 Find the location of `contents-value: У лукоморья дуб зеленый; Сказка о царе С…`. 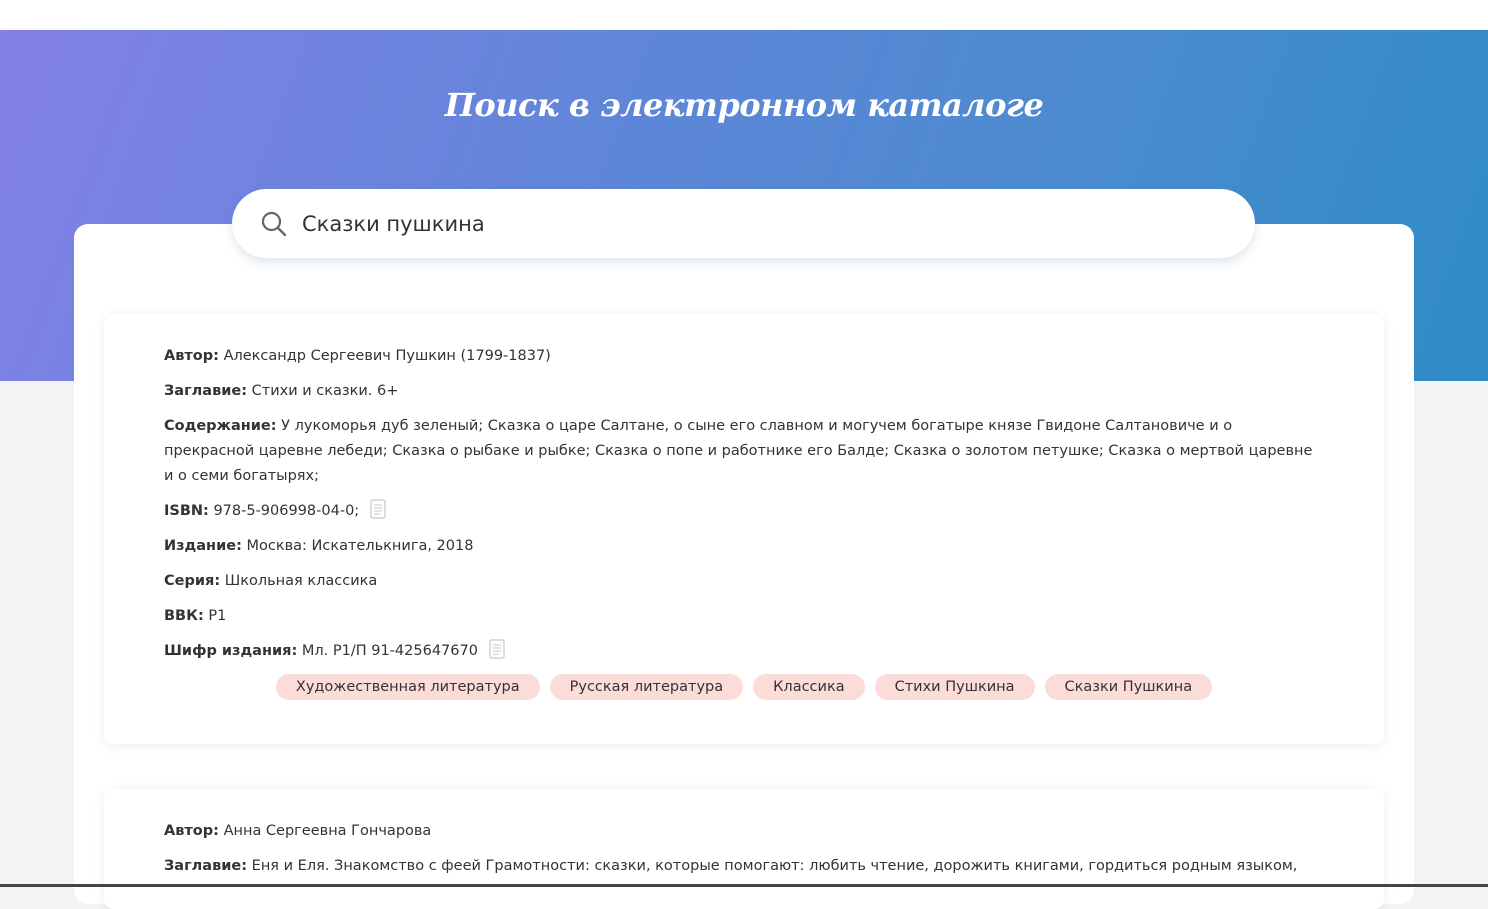

contents-value: У лукоморья дуб зеленый; Сказка о царе С… is located at coordinates (738, 451).